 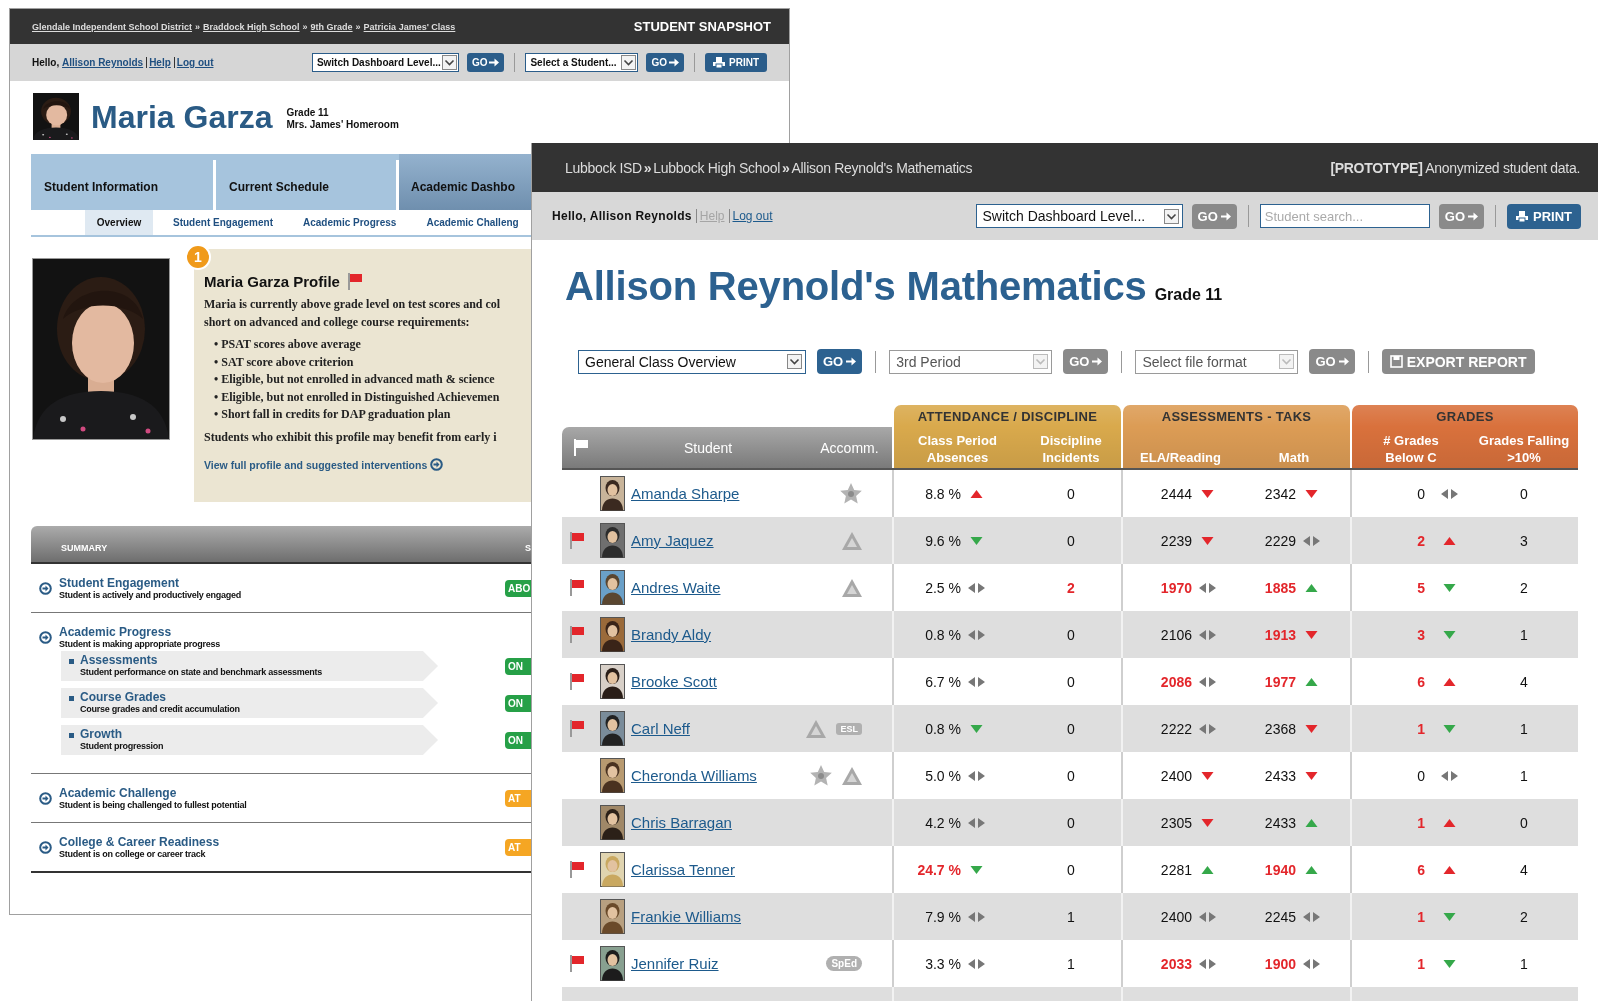 I want to click on student-name: Maria Garza, so click(x=182, y=117).